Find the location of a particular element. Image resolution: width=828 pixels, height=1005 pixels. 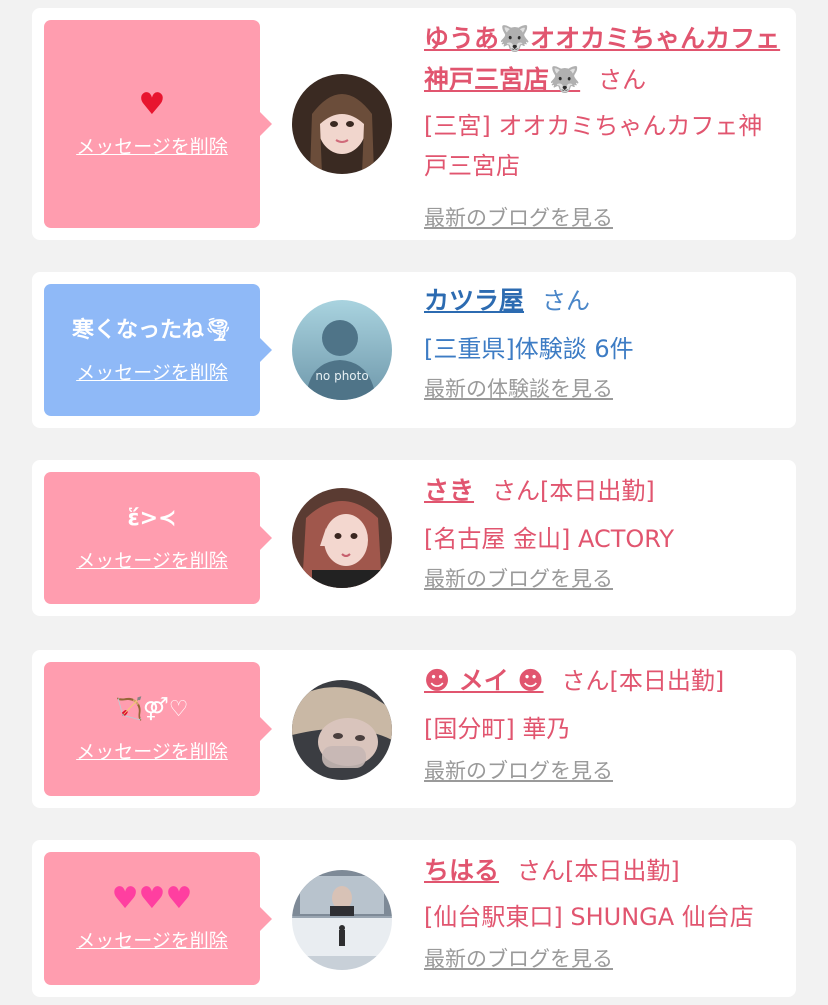

profile-name-link: さき is located at coordinates (449, 490).